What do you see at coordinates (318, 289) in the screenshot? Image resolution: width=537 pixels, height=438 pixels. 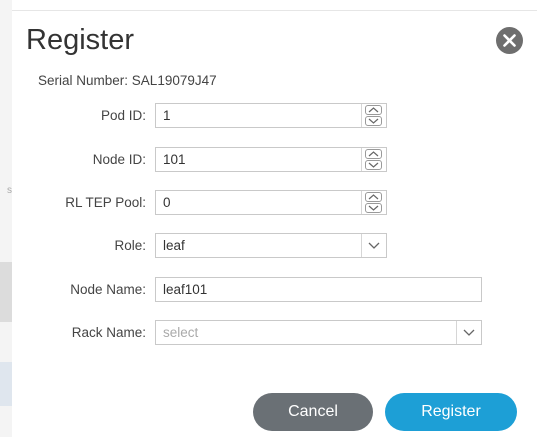 I see `node-name-field: leaf101` at bounding box center [318, 289].